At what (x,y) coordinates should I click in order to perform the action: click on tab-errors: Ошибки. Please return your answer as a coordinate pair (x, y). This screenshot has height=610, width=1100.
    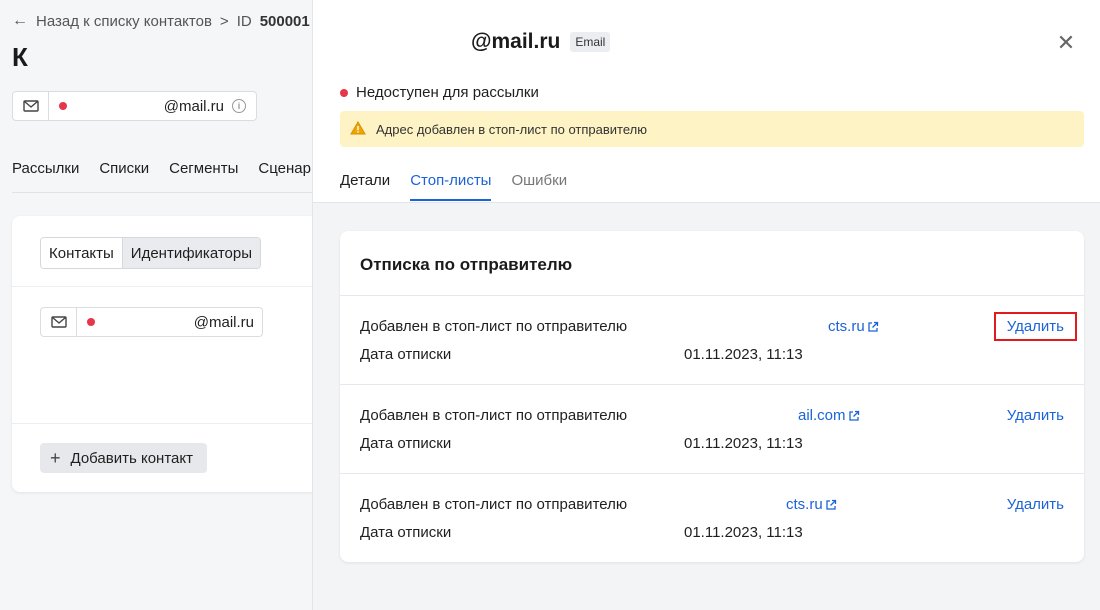
    Looking at the image, I should click on (539, 186).